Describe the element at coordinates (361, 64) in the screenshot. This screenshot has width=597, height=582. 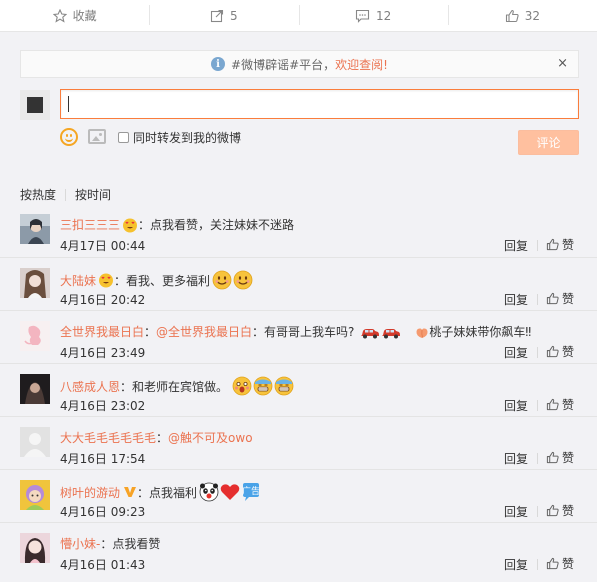
I see `notice-link: 欢迎查阅!` at that location.